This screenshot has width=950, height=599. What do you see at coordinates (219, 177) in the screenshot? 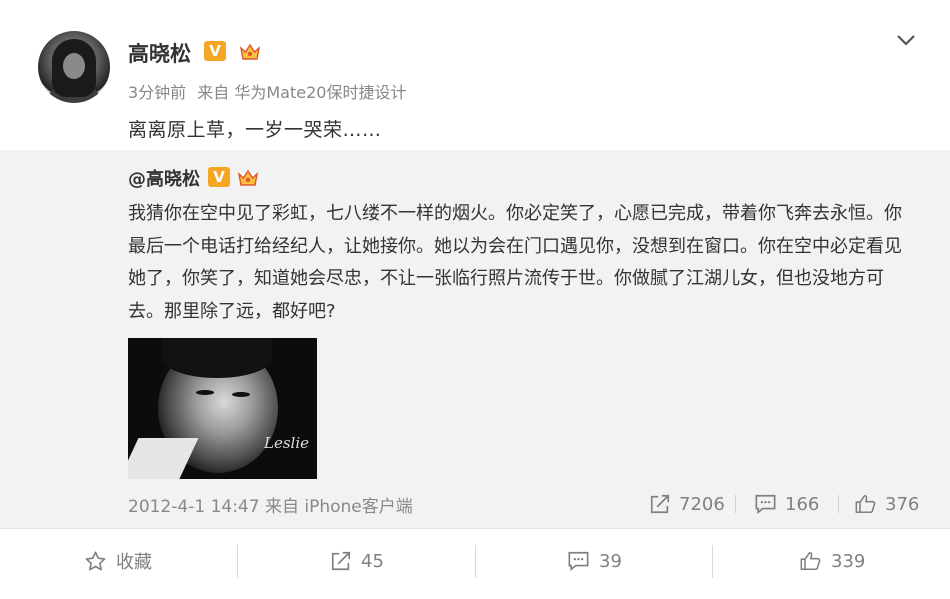
I see `quoted-verified-badge: V` at bounding box center [219, 177].